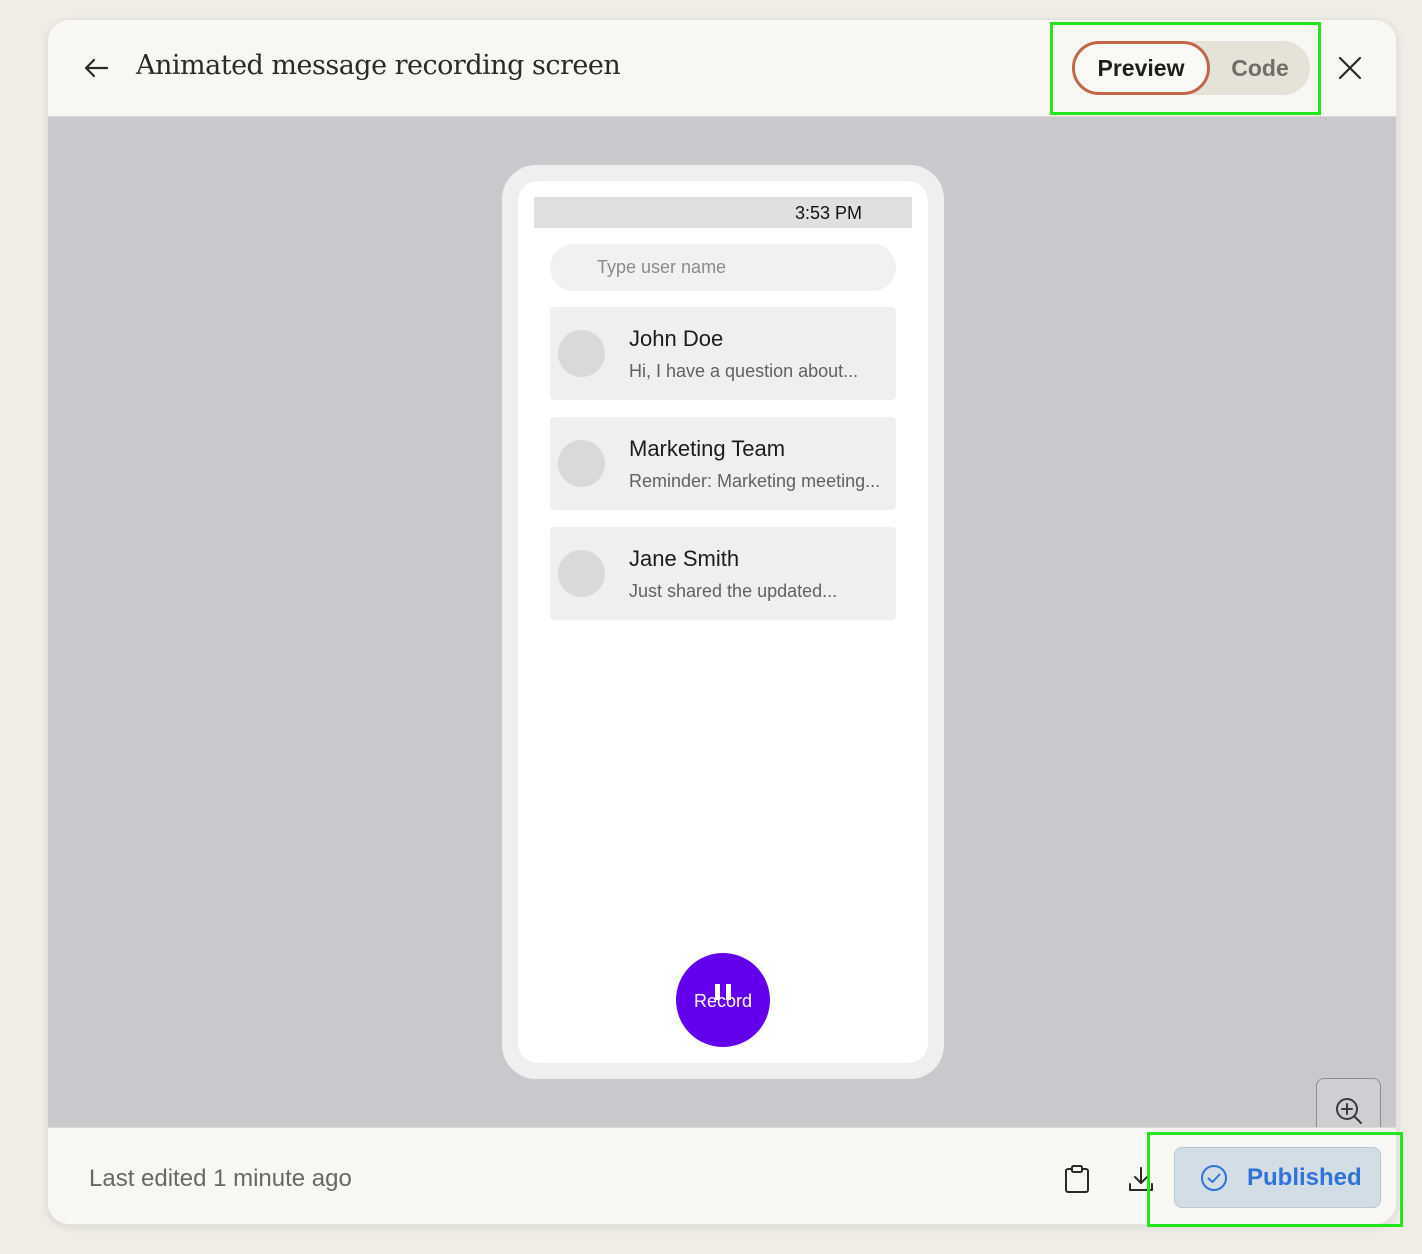  Describe the element at coordinates (684, 558) in the screenshot. I see `contact-name: Jane Smith` at that location.